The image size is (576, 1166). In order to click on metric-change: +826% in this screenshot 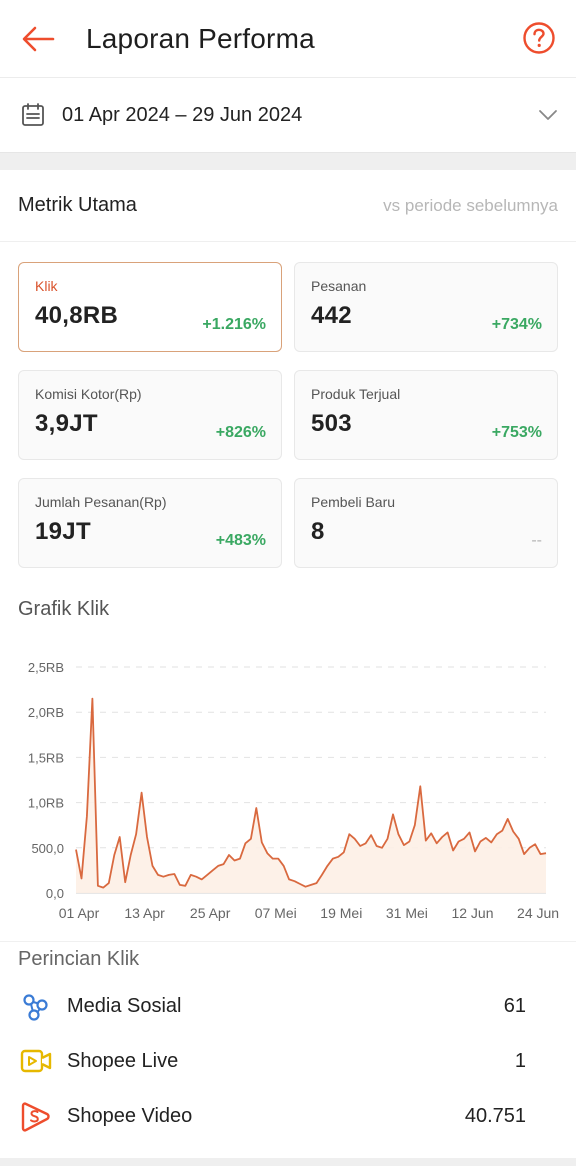, I will do `click(240, 432)`.